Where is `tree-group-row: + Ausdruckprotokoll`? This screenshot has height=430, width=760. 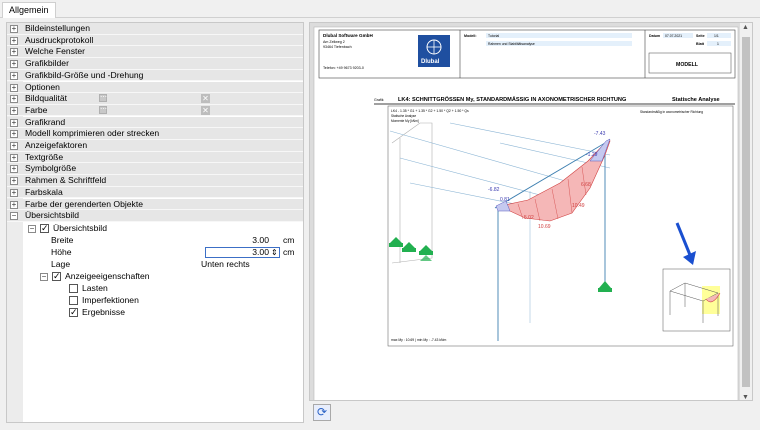
tree-group-row: + Ausdruckprotokoll is located at coordinates (155, 40).